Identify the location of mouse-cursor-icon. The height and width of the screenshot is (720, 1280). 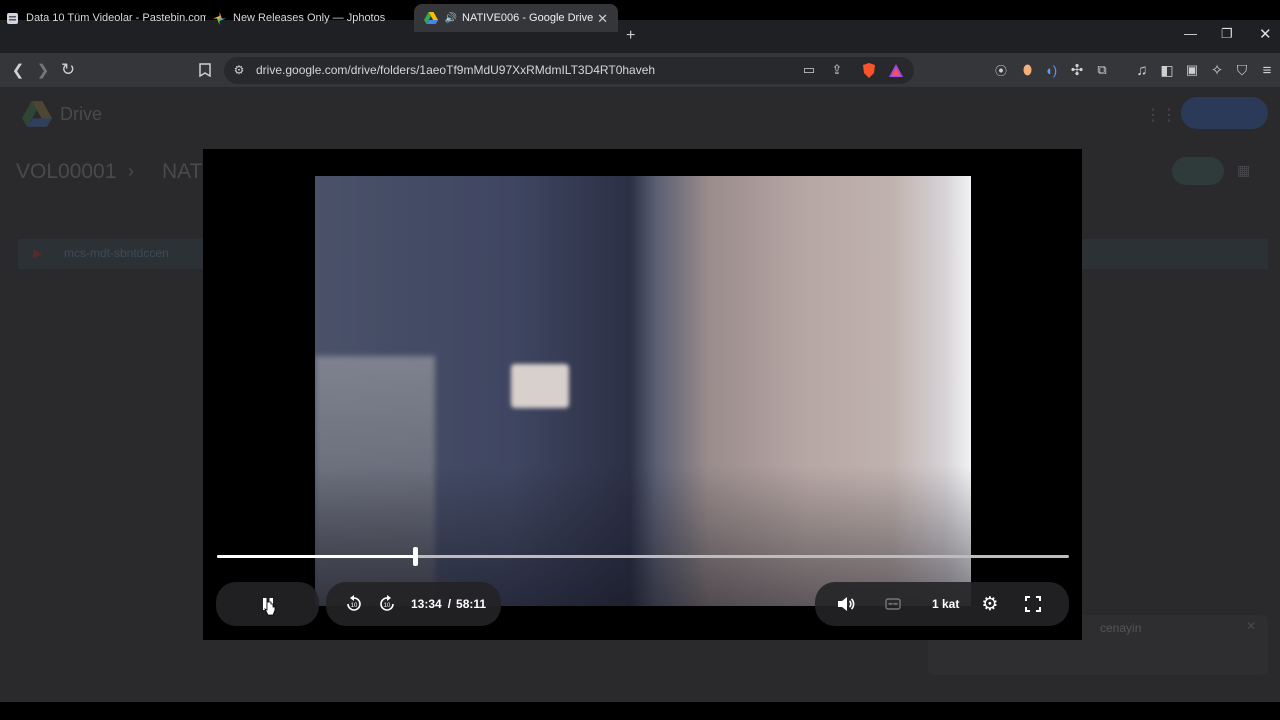
(270, 608).